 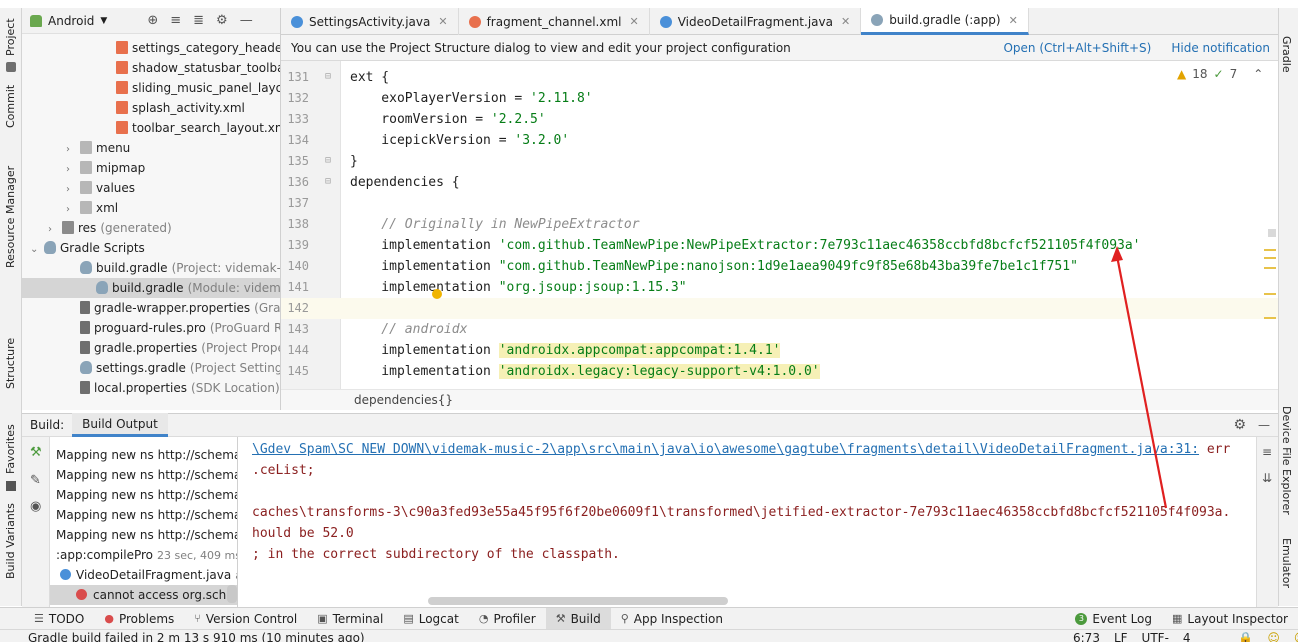 I want to click on build-variants-tool-tab: Build Variants, so click(x=11, y=548).